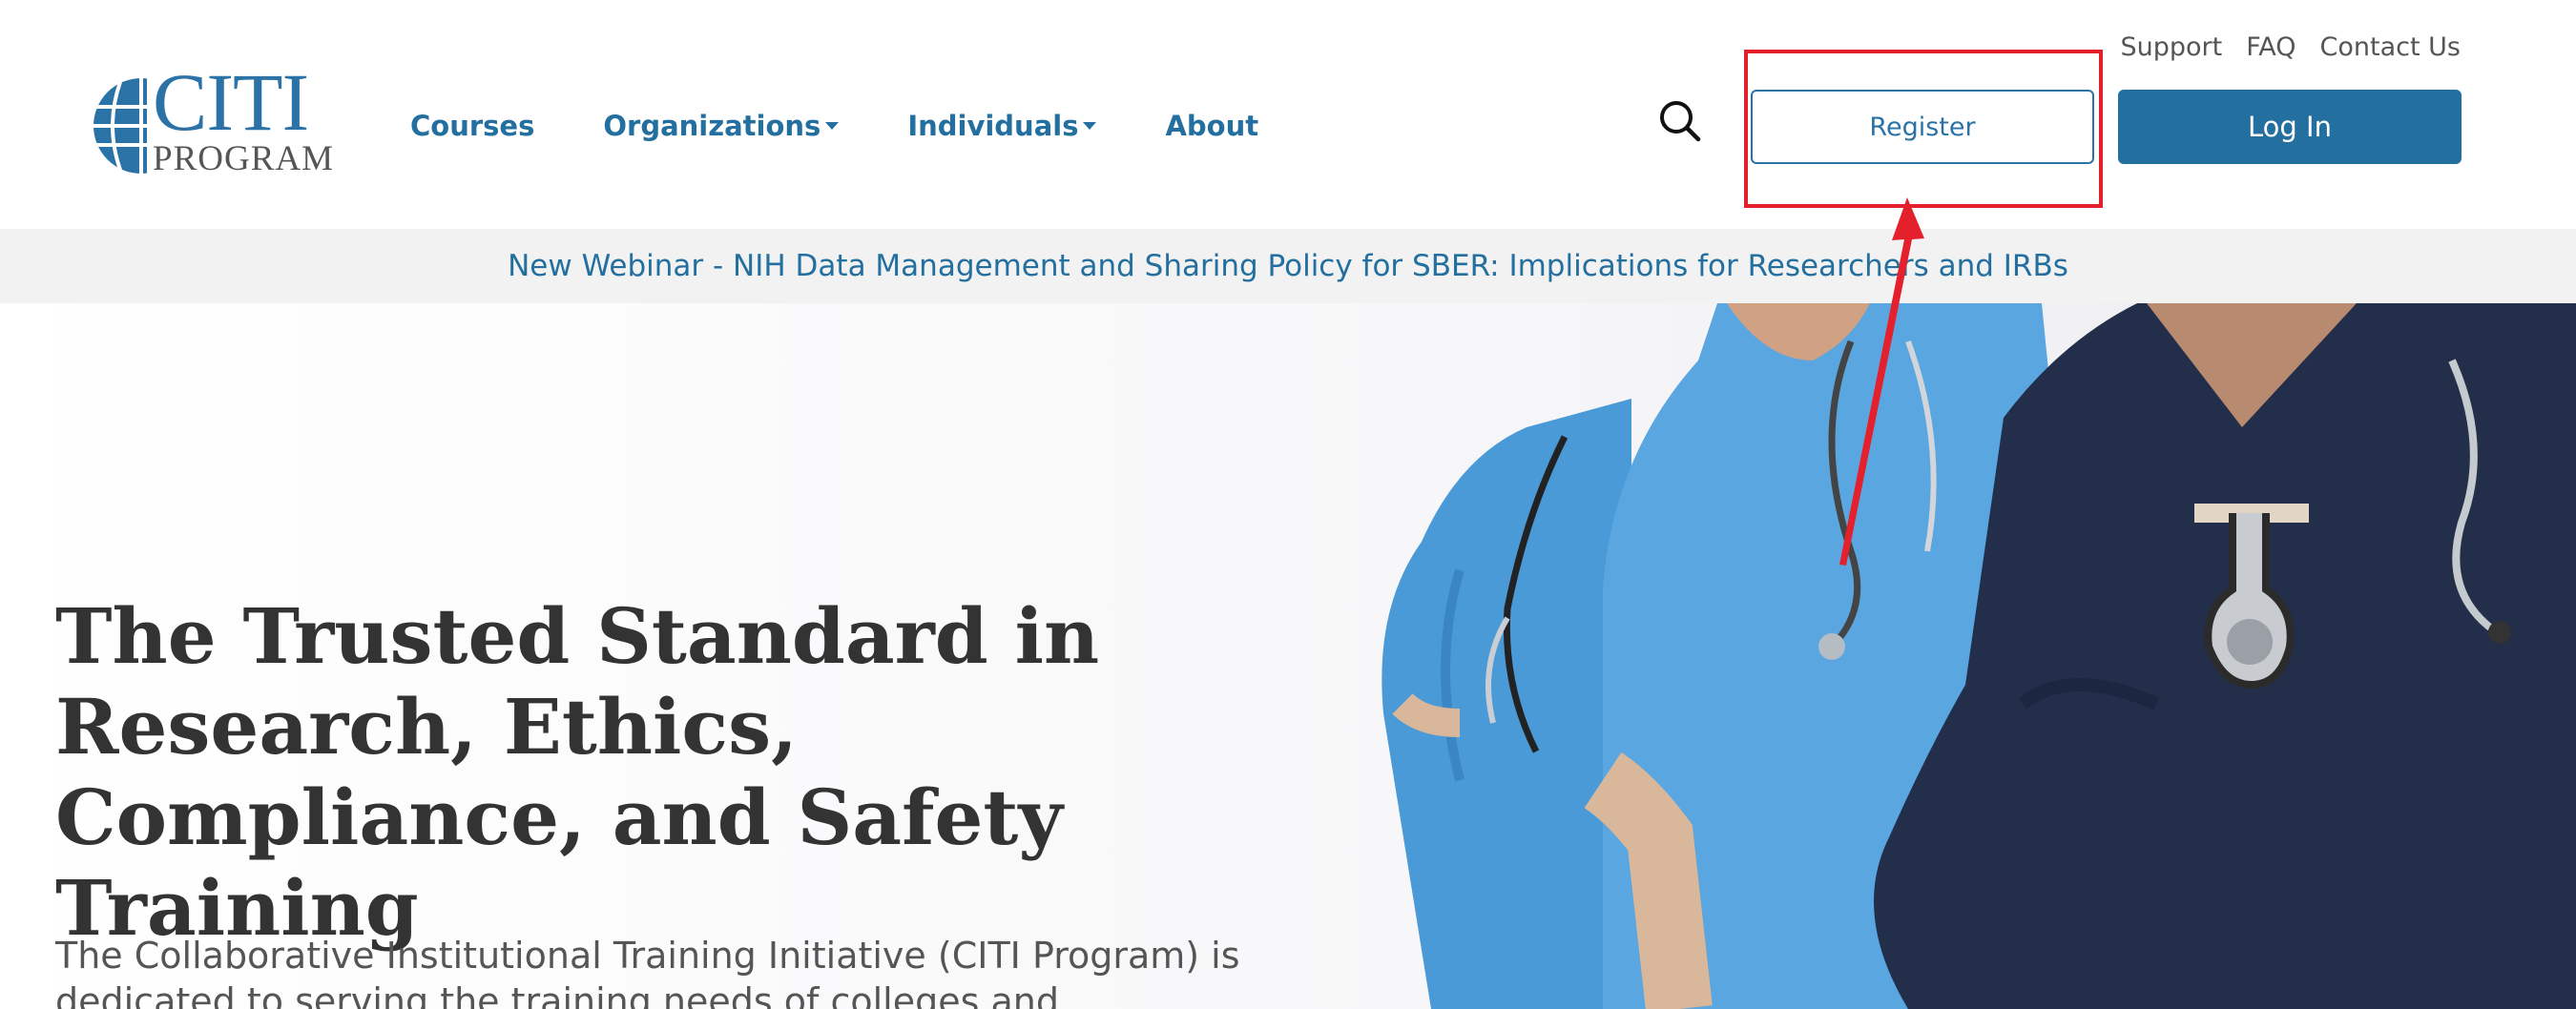 This screenshot has width=2576, height=1009. Describe the element at coordinates (243, 159) in the screenshot. I see `logo-program-text: PROGRAM` at that location.